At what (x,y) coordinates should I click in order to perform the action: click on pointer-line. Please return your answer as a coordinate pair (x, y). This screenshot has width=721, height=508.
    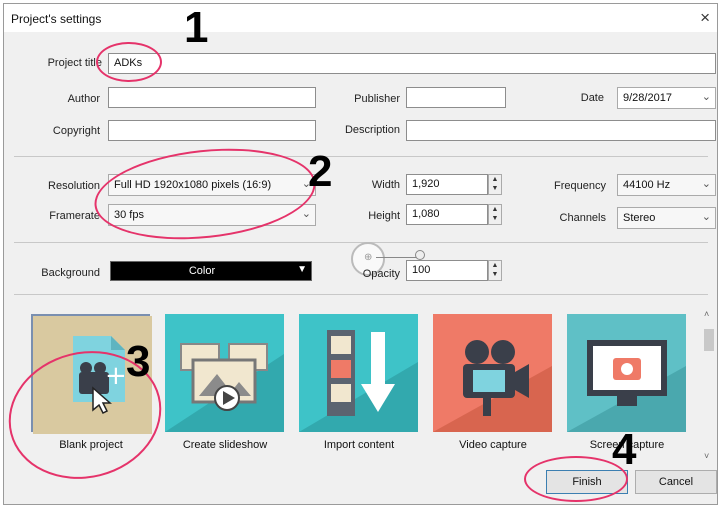
    Looking at the image, I should click on (398, 257).